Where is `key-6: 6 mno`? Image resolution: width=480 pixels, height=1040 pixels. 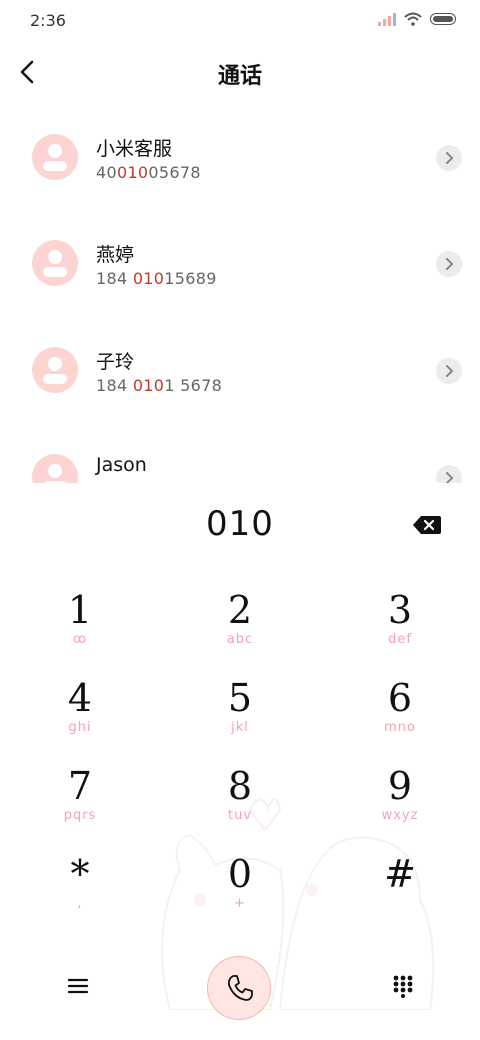 key-6: 6 mno is located at coordinates (400, 715).